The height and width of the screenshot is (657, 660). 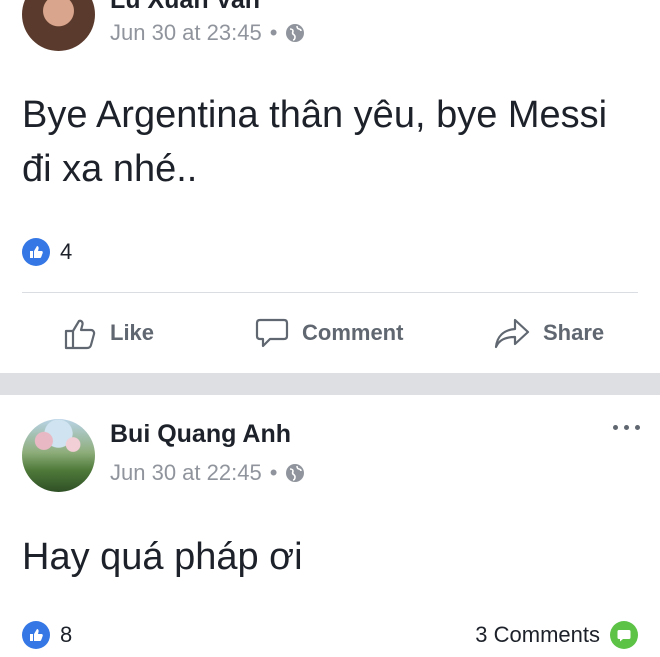 I want to click on post-meta: Jun 30 at 22:45 •, so click(x=207, y=473).